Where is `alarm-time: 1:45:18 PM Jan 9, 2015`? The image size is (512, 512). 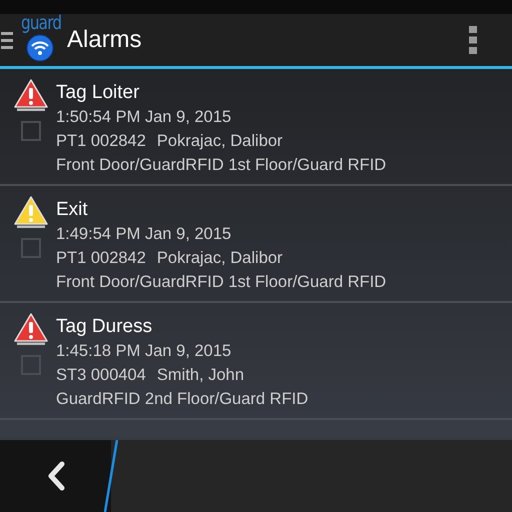
alarm-time: 1:45:18 PM Jan 9, 2015 is located at coordinates (144, 351).